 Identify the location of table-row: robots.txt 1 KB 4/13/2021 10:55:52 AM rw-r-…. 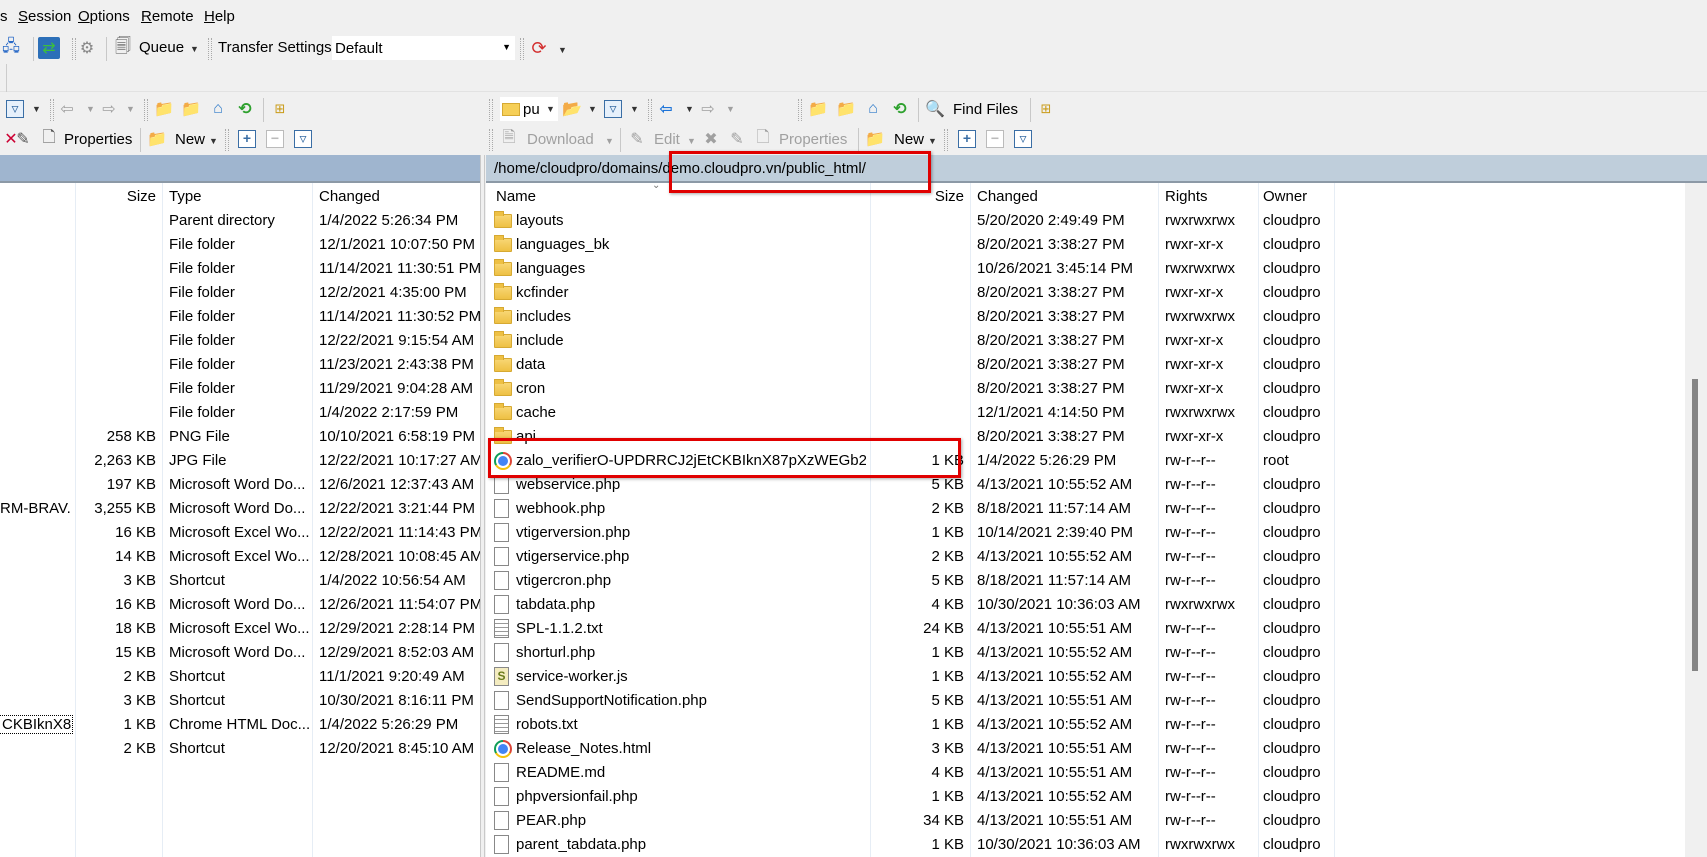
(1085, 725).